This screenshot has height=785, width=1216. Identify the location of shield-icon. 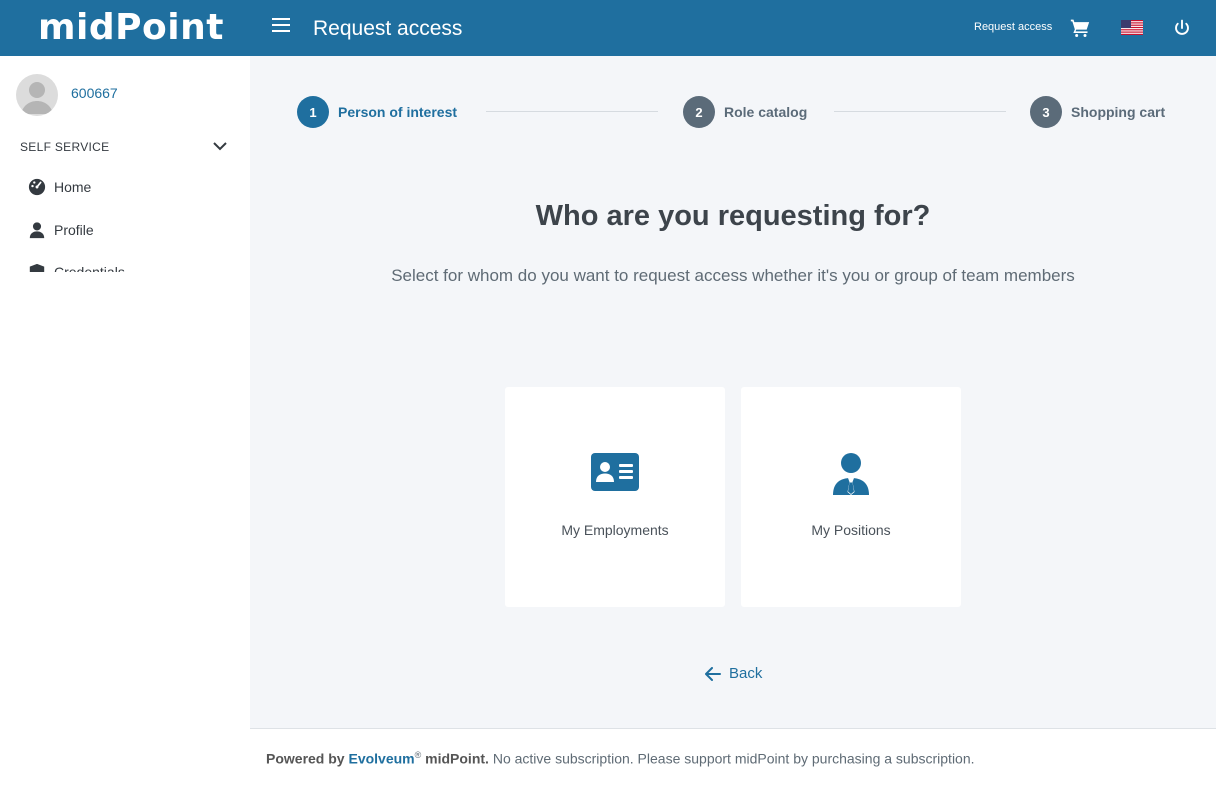
(37, 268).